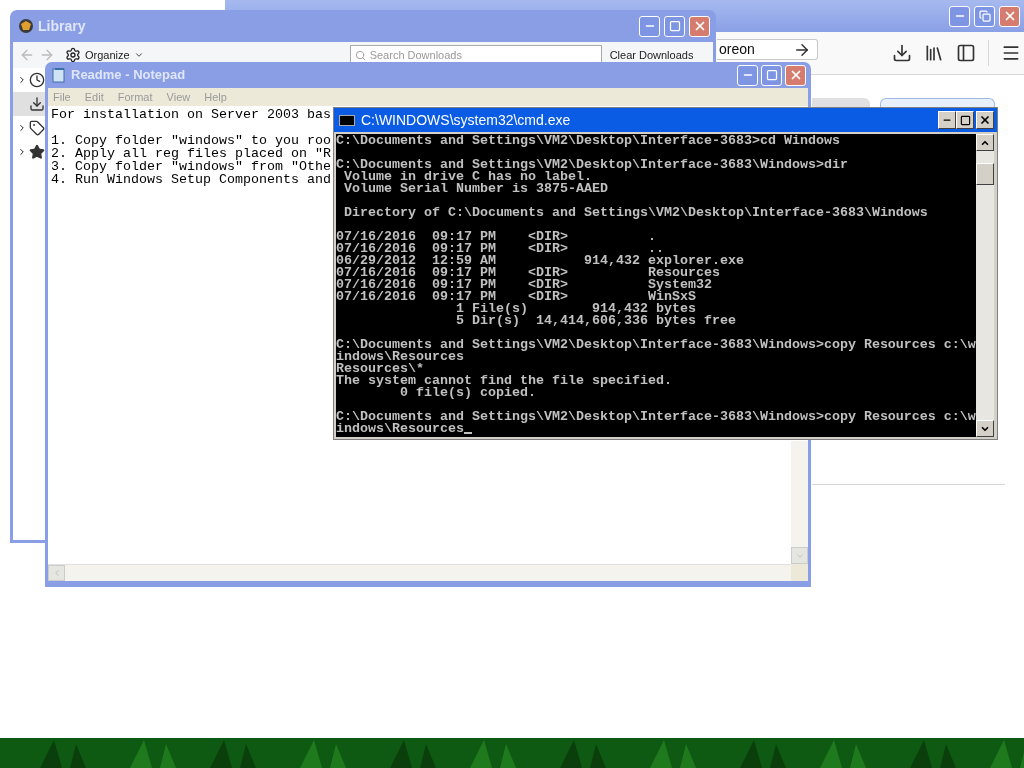 The image size is (1024, 768). What do you see at coordinates (595, 321) in the screenshot?
I see `console-line: 5 Dir(s) 14,414,606,336 bytes free` at bounding box center [595, 321].